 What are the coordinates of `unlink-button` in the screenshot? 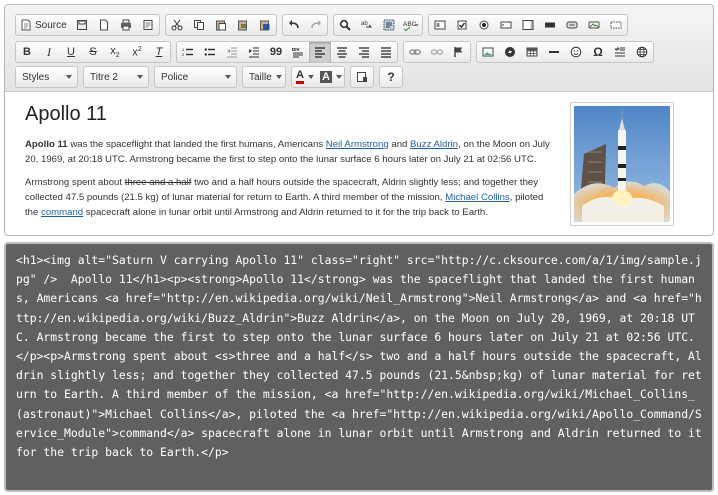 It's located at (437, 52).